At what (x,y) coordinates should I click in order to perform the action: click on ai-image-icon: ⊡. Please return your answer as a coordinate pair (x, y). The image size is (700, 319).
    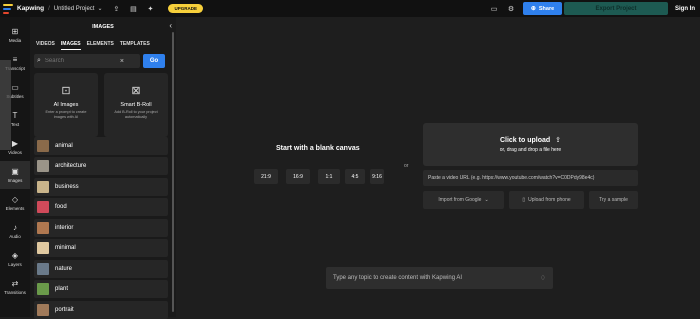
    Looking at the image, I should click on (66, 91).